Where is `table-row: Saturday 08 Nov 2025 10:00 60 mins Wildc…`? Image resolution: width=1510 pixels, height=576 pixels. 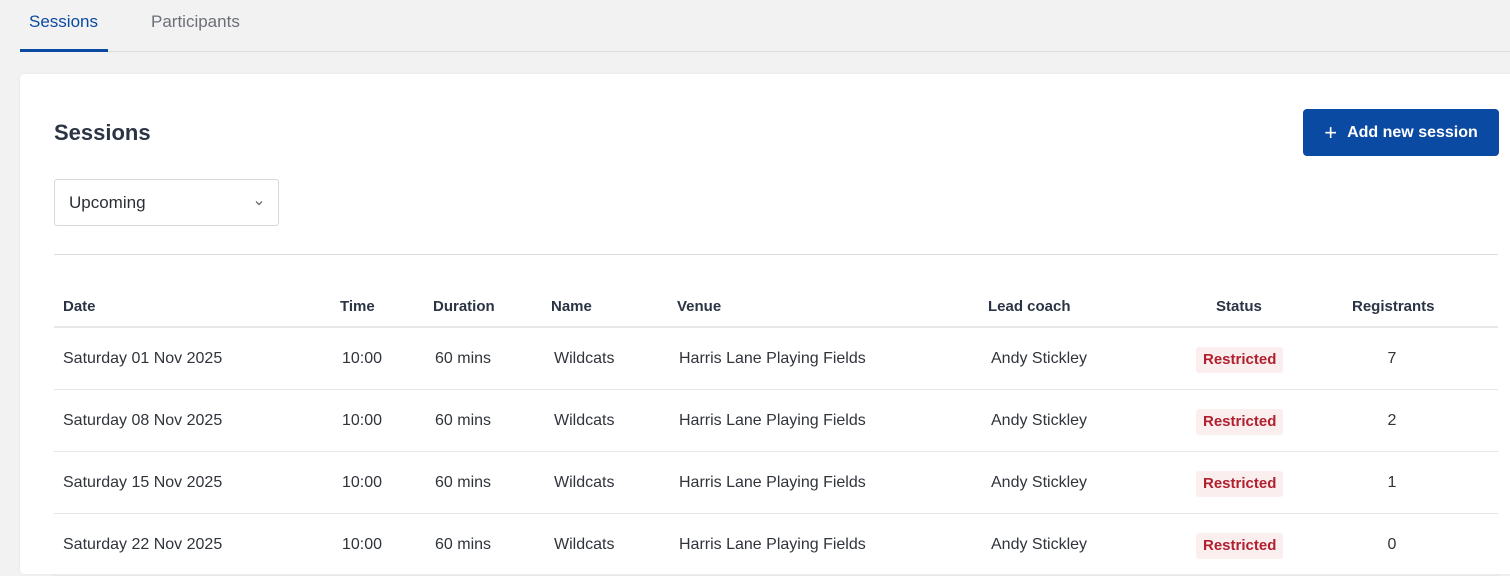 table-row: Saturday 08 Nov 2025 10:00 60 mins Wildc… is located at coordinates (776, 421).